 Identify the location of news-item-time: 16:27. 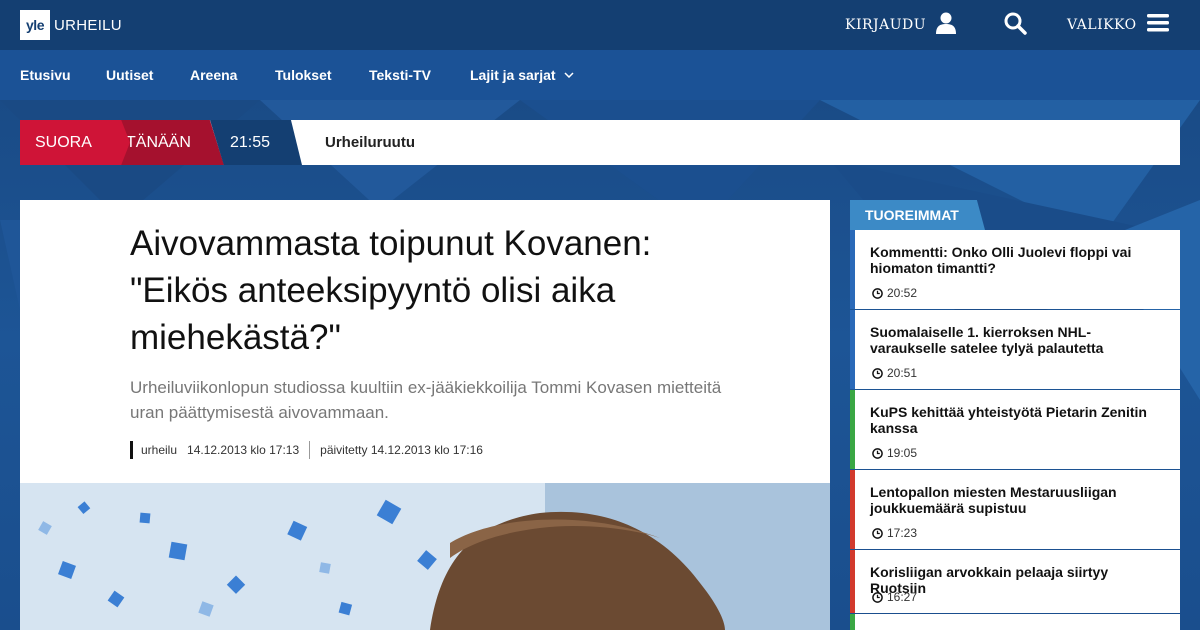
(894, 597).